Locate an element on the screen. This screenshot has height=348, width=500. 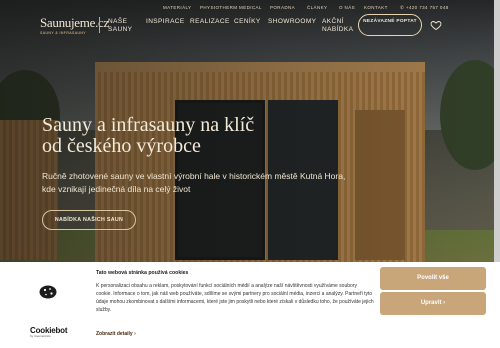
hero-title-line2: od českého výrobce is located at coordinates (121, 146).